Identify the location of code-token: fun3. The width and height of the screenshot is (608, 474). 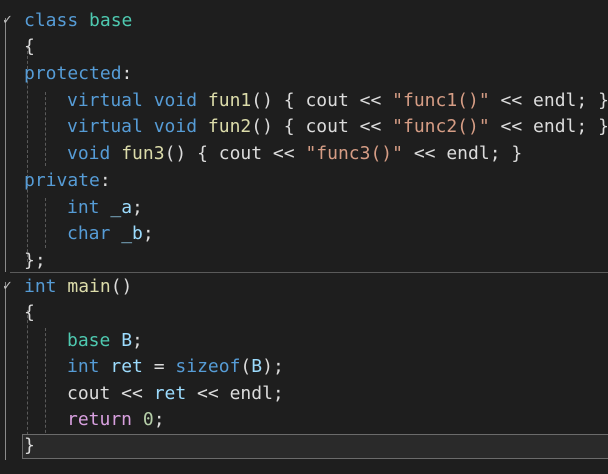
(143, 153).